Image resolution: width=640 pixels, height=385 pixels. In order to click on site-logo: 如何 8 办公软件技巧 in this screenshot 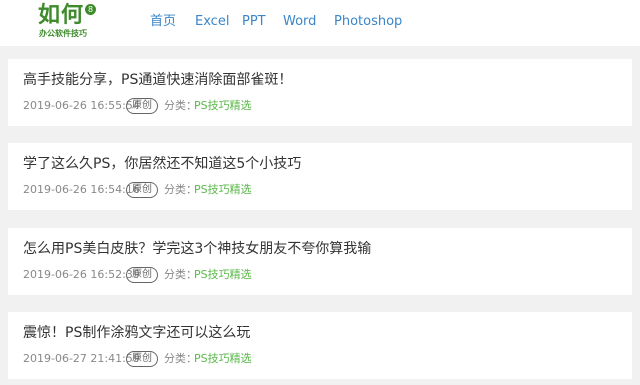, I will do `click(68, 23)`.